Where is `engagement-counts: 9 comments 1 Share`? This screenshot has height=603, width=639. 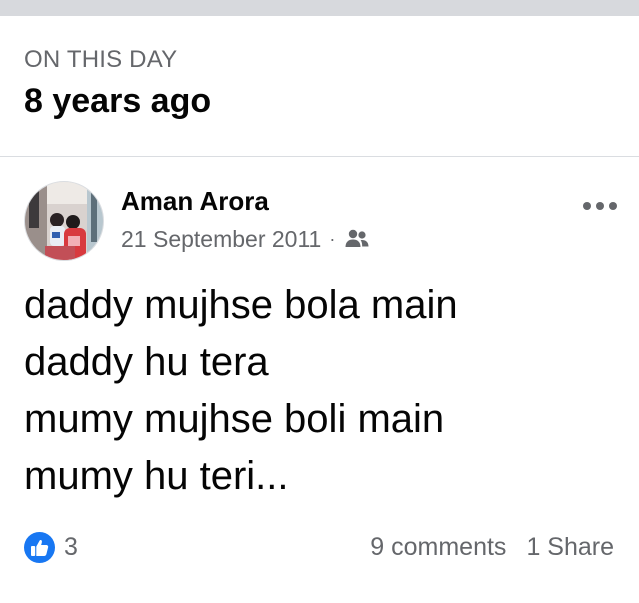
engagement-counts: 9 comments 1 Share is located at coordinates (492, 547).